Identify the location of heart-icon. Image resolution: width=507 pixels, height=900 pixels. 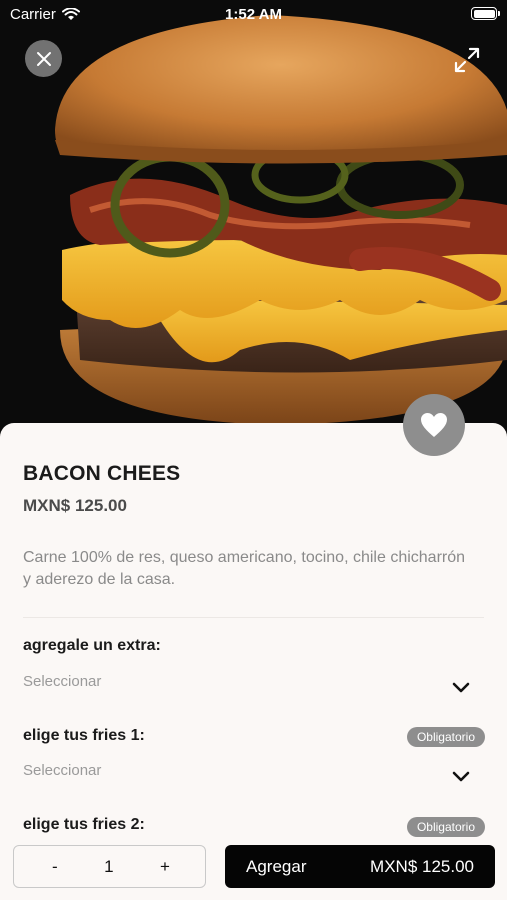
(434, 425).